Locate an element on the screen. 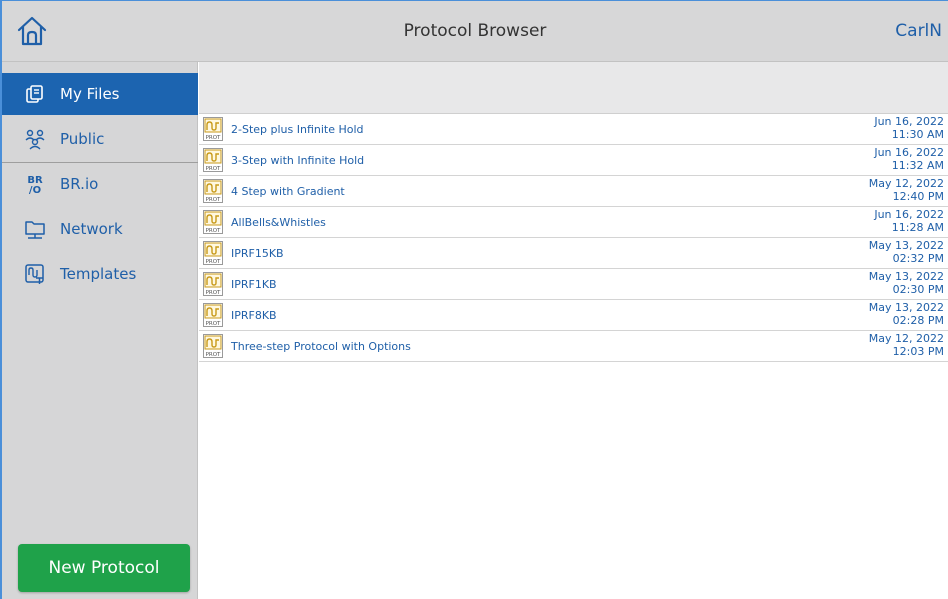  sidebar-item-label: Templates is located at coordinates (98, 274).